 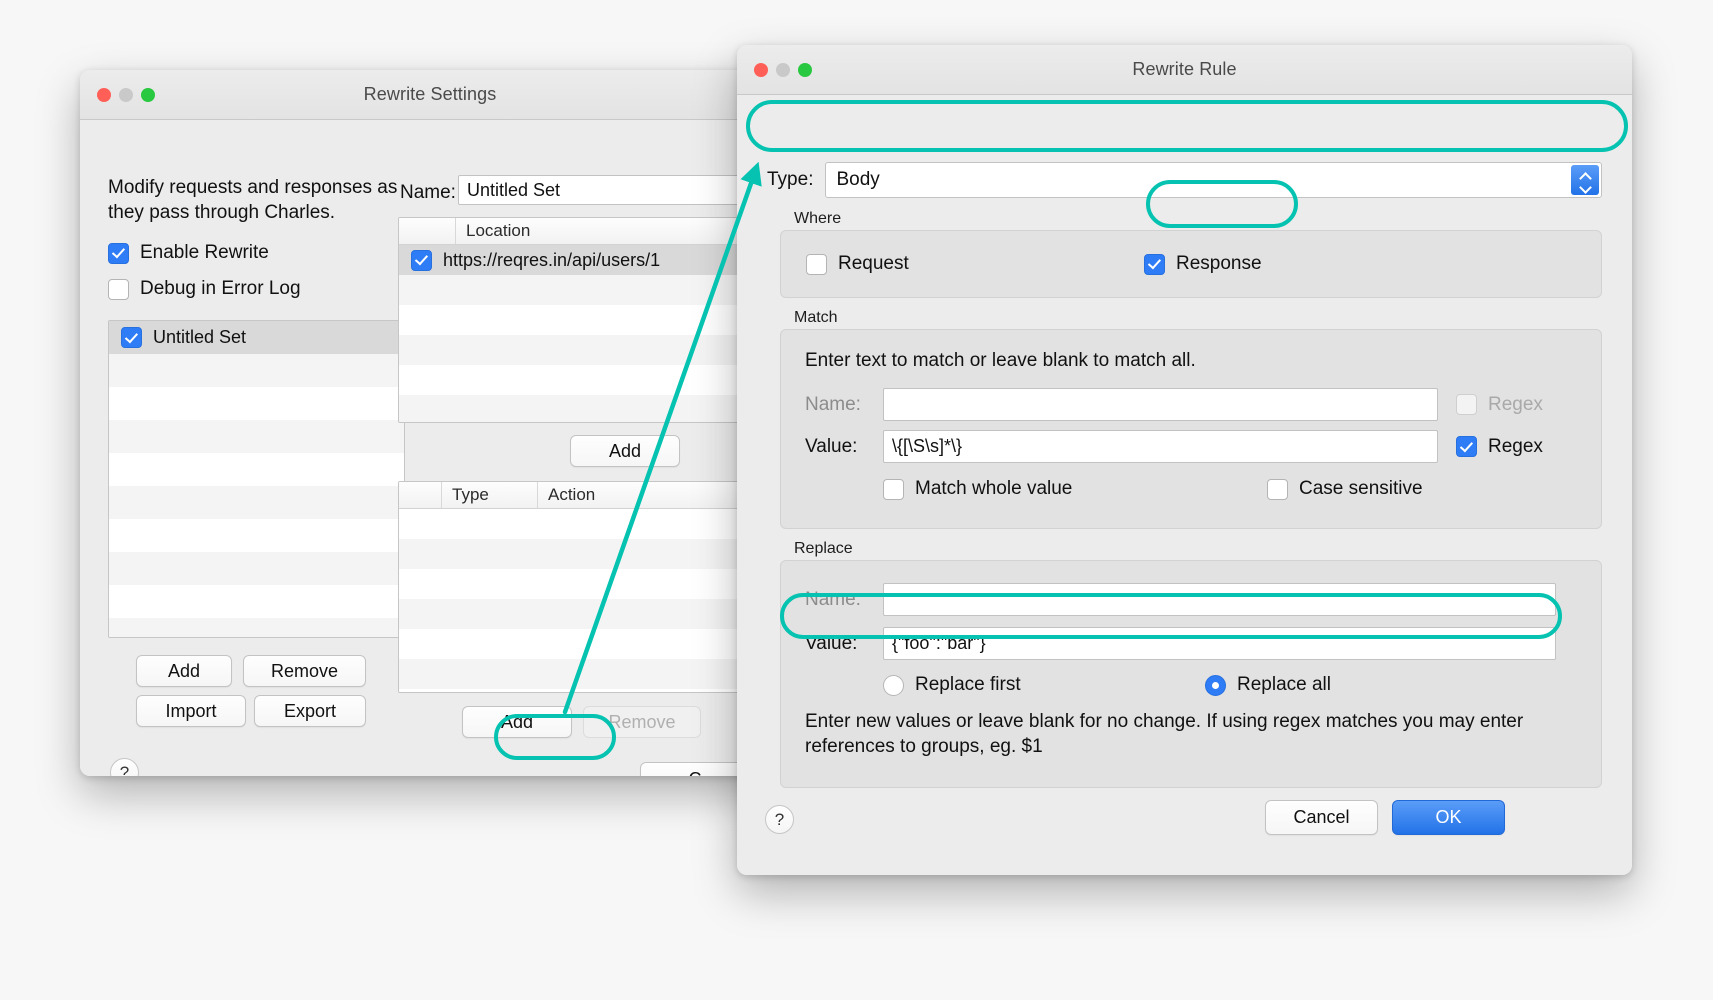 I want to click on add-set-button: Add, so click(x=184, y=671).